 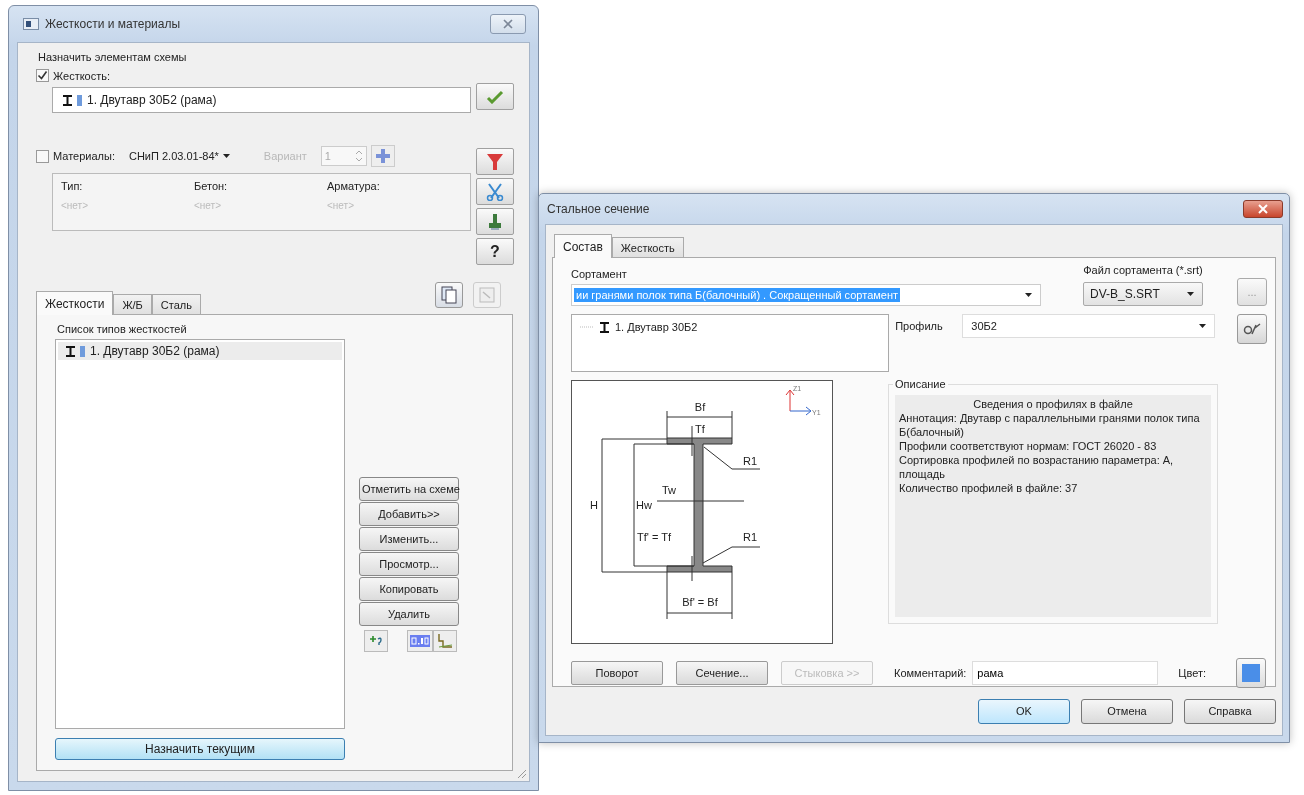 I want to click on field-label: Комментарий:, so click(x=930, y=673).